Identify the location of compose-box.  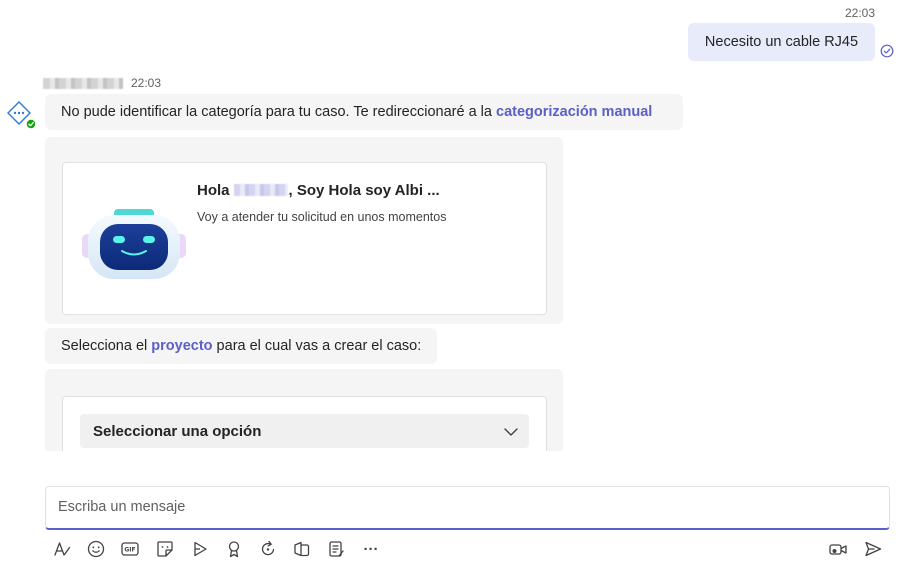
(467, 508).